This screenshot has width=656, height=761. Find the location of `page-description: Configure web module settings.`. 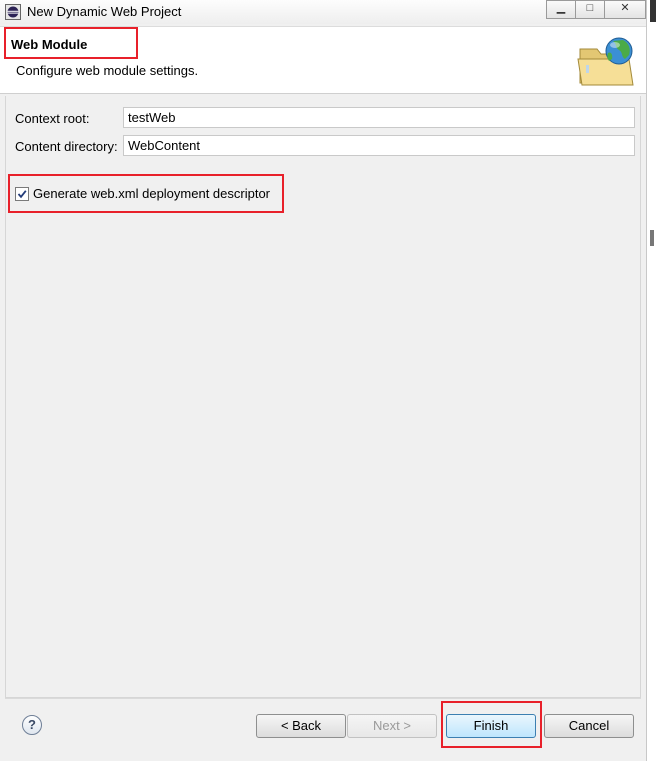

page-description: Configure web module settings. is located at coordinates (107, 70).